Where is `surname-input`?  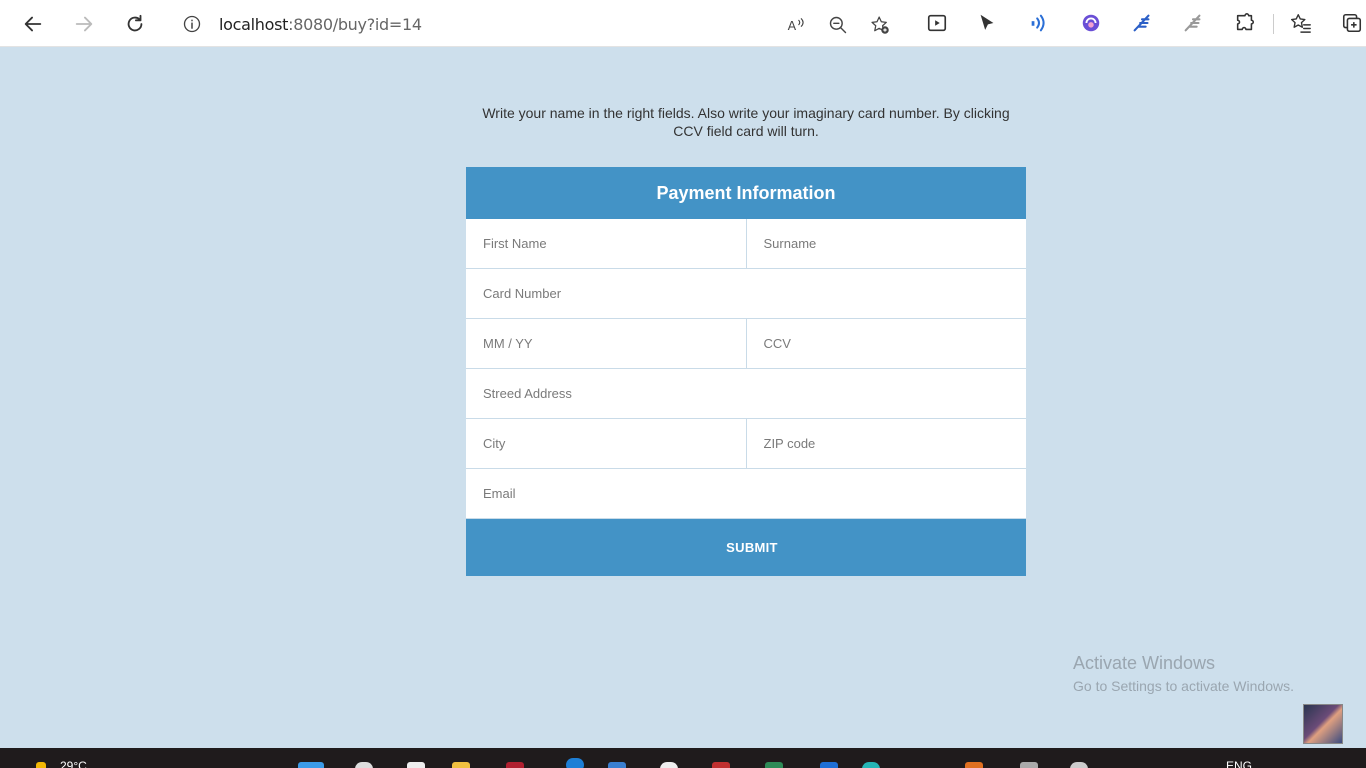 surname-input is located at coordinates (886, 243).